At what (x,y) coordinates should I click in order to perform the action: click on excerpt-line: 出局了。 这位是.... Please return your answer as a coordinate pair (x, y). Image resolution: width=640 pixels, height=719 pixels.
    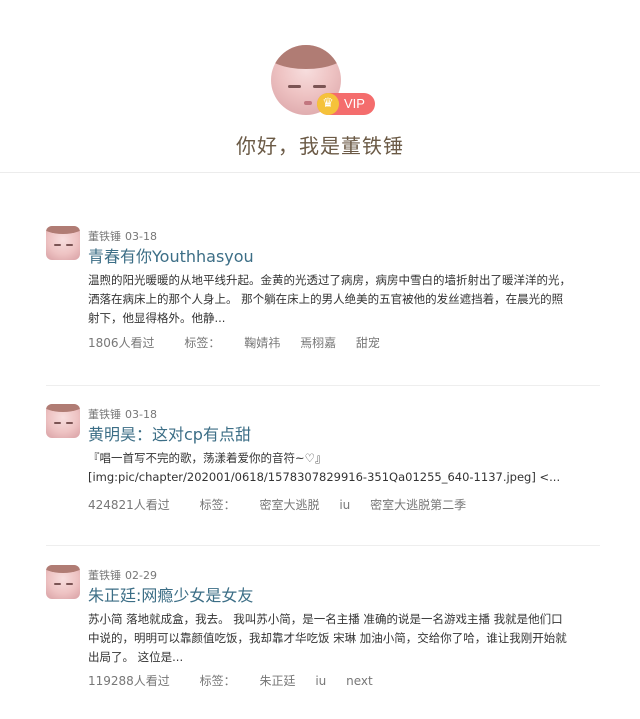
    Looking at the image, I should click on (136, 657).